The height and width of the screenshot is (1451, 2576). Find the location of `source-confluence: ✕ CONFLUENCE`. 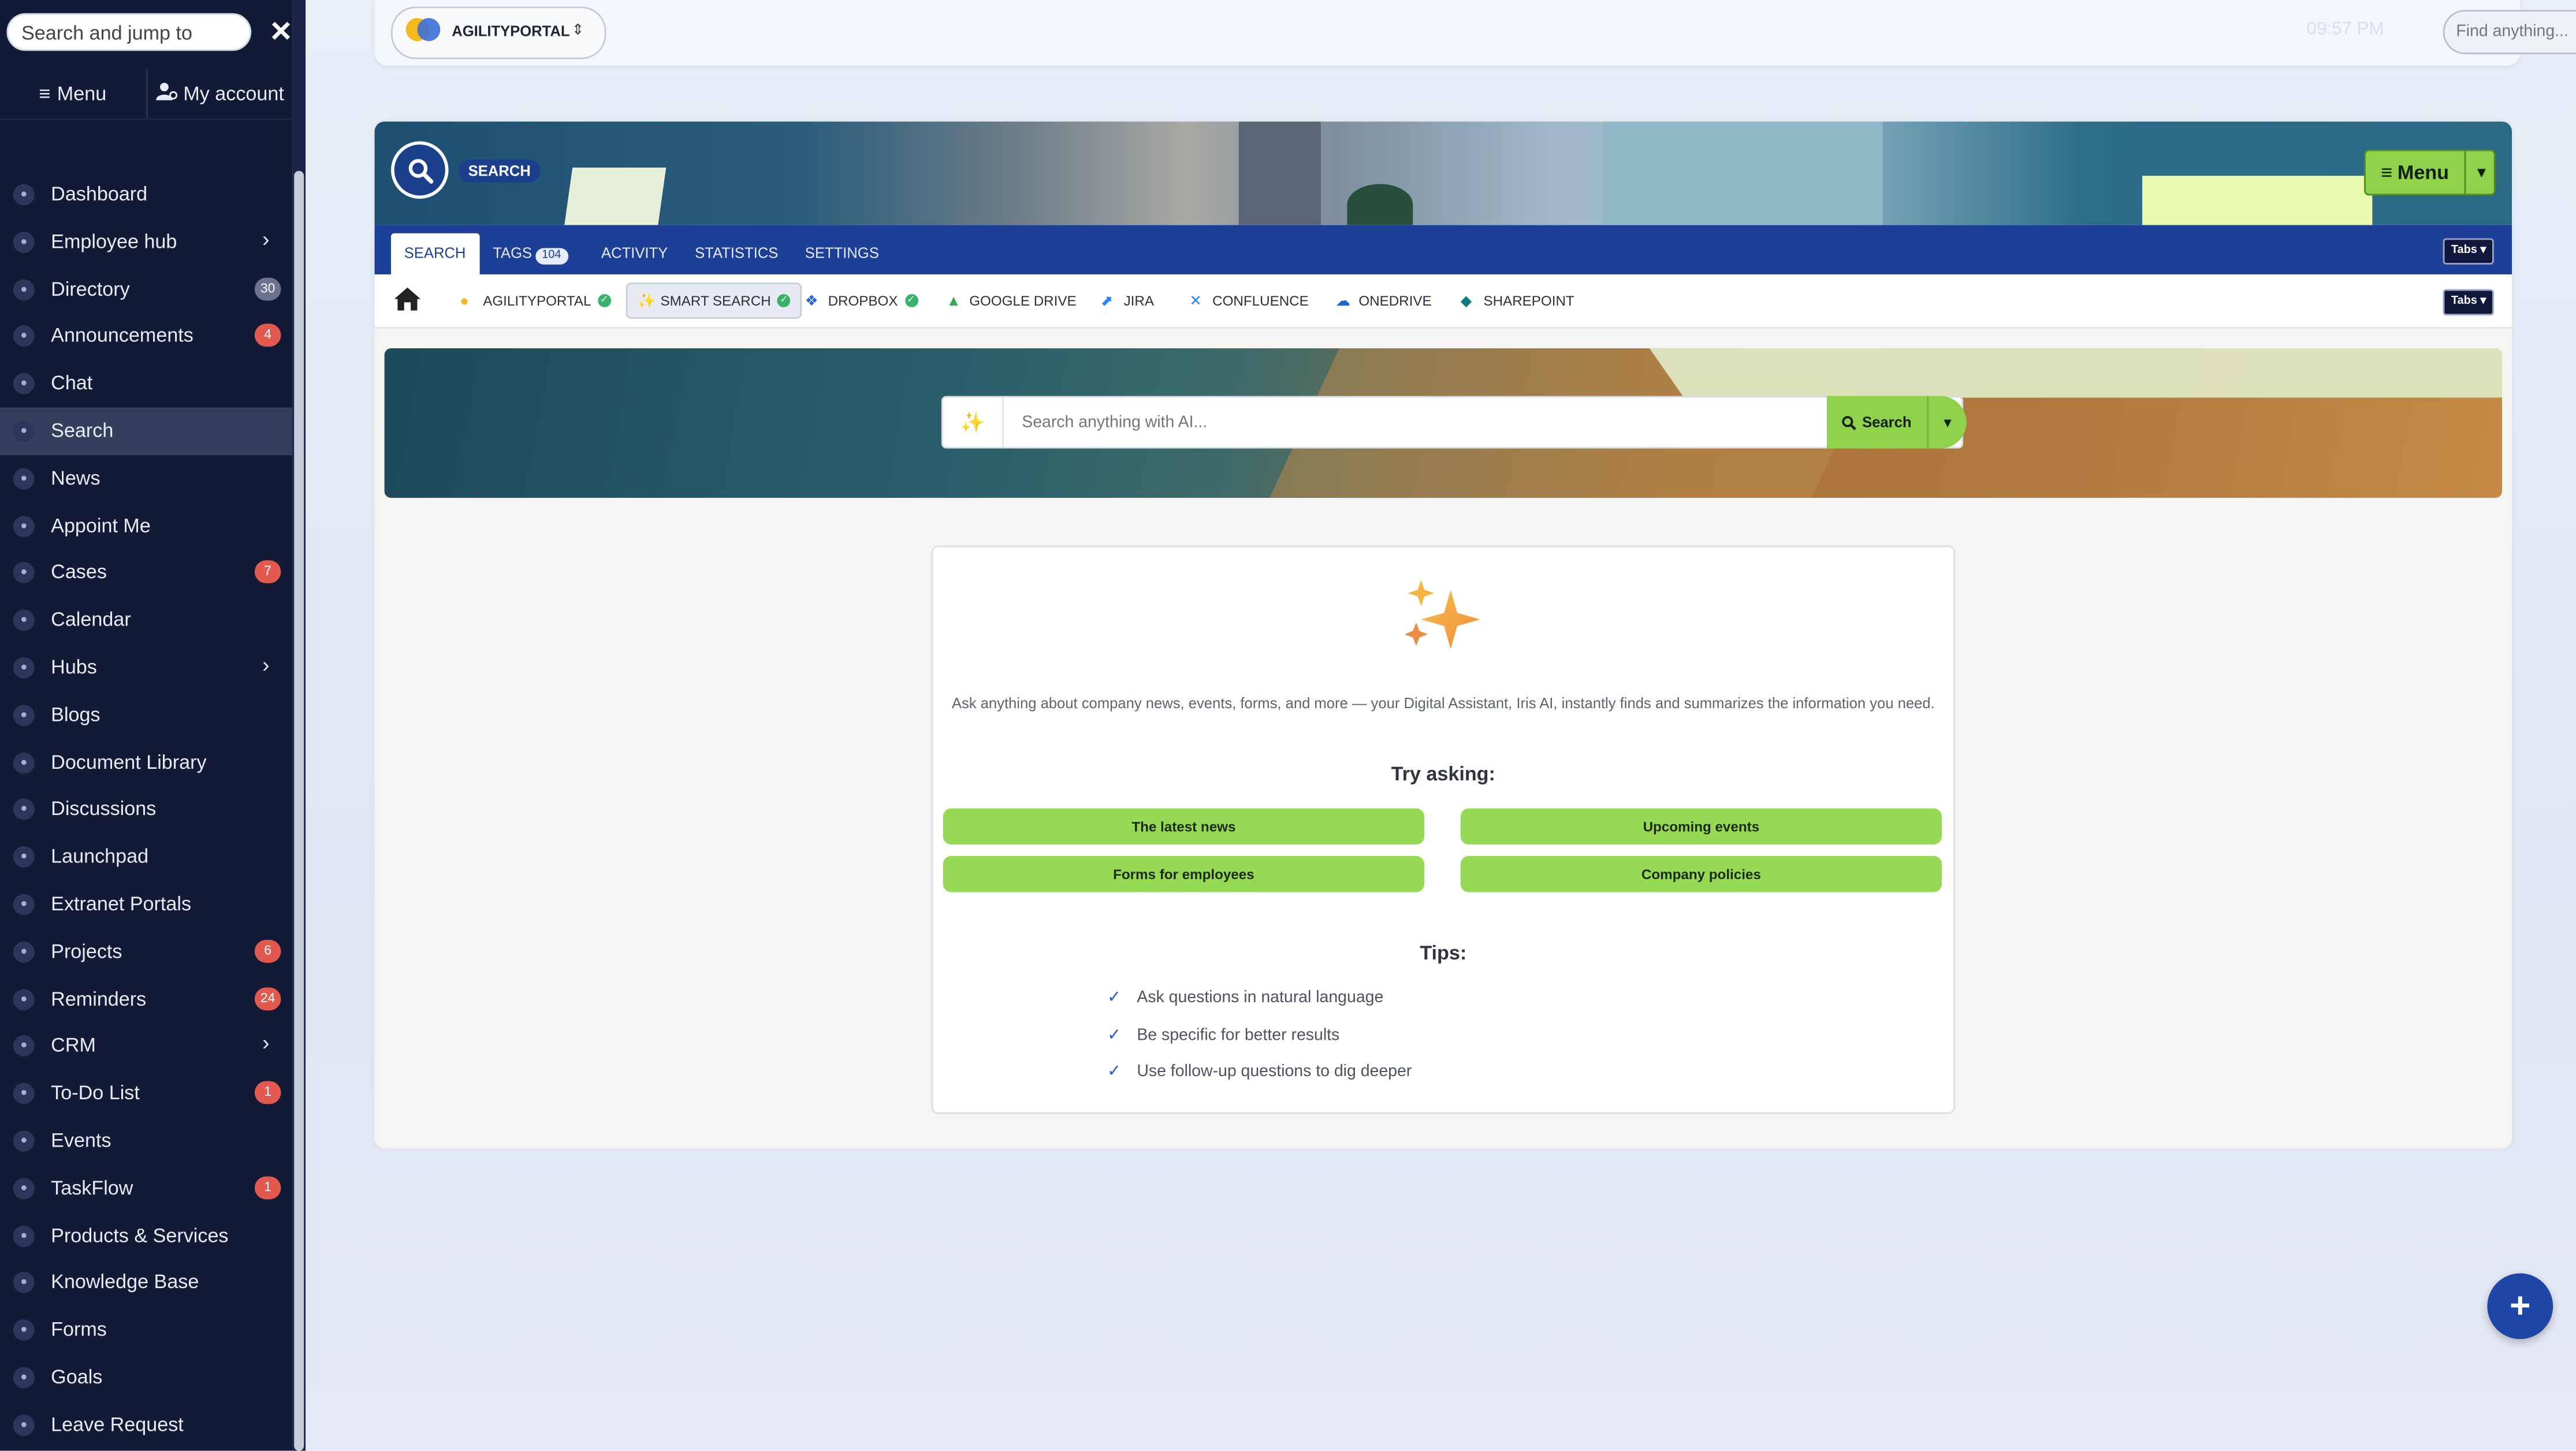

source-confluence: ✕ CONFLUENCE is located at coordinates (1249, 300).